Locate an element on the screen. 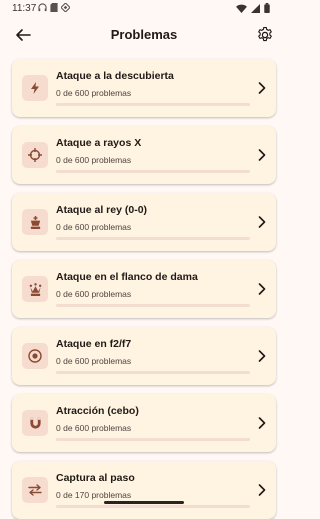 This screenshot has width=320, height=519. list-item-atraccion-cebo: Atracción (cebo) 0 de 600 problemas is located at coordinates (144, 423).